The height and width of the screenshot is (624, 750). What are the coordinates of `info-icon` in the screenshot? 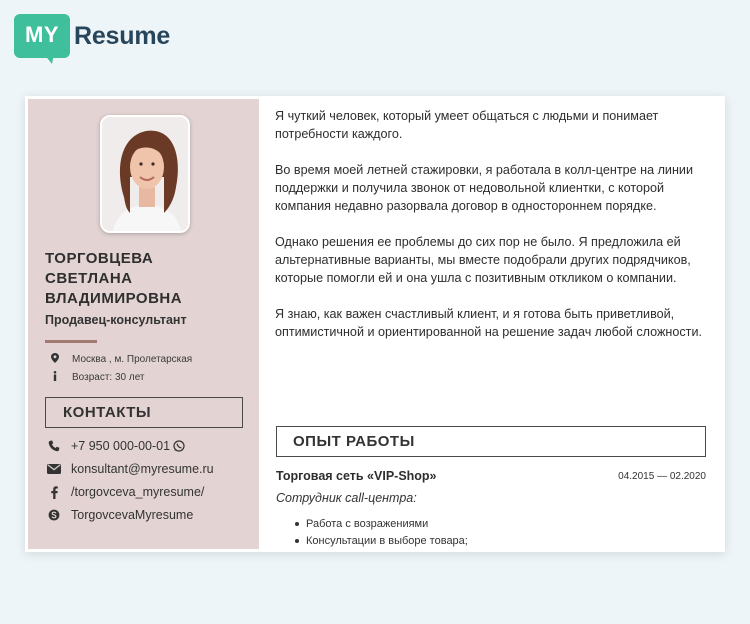 It's located at (55, 377).